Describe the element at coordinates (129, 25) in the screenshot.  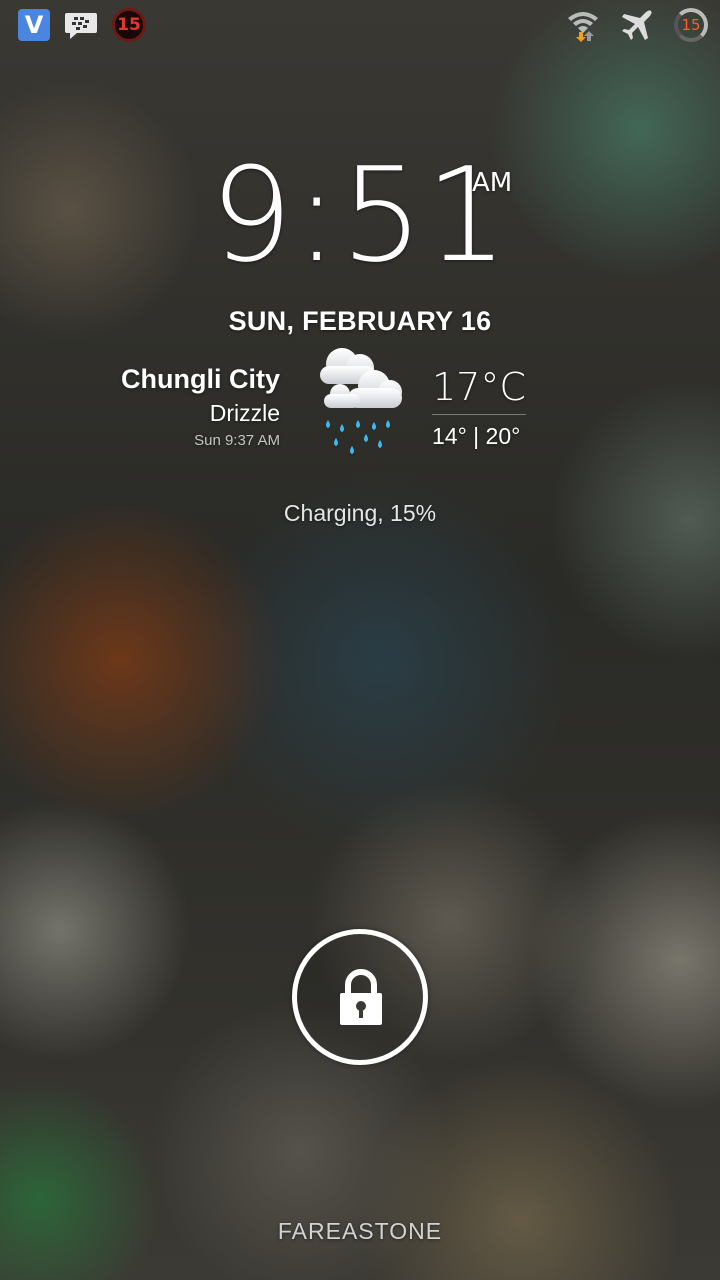
I see `notification-count-icon: 15` at that location.